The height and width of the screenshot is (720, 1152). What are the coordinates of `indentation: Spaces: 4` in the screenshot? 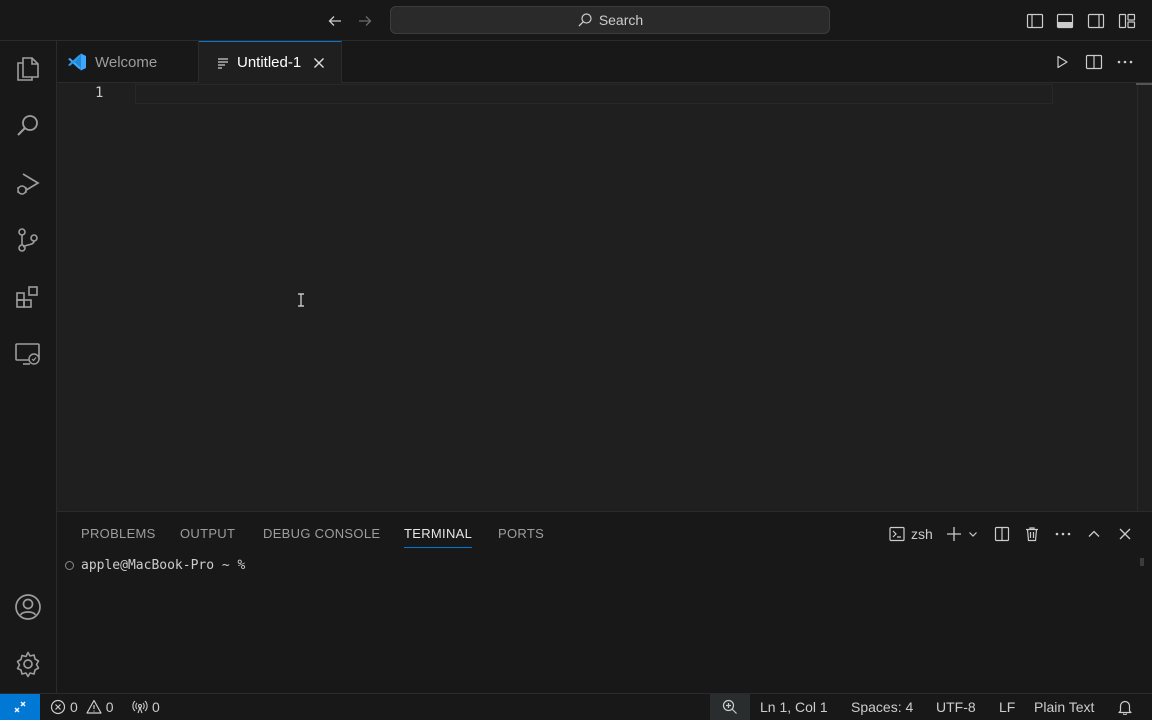 It's located at (882, 707).